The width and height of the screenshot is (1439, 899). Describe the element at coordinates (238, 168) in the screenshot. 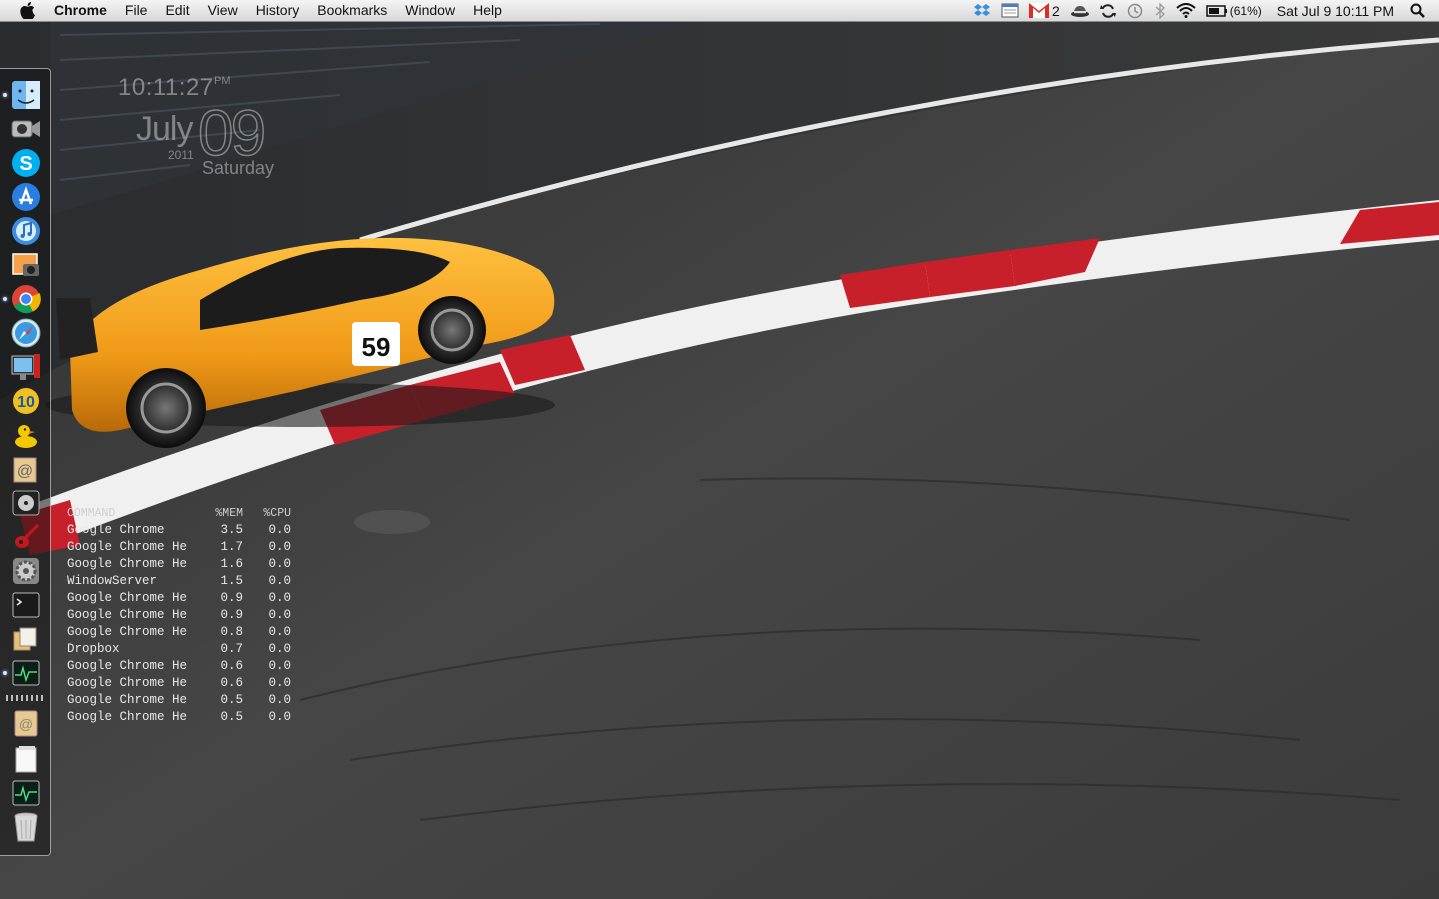

I see `widget-weekday: Saturday` at that location.